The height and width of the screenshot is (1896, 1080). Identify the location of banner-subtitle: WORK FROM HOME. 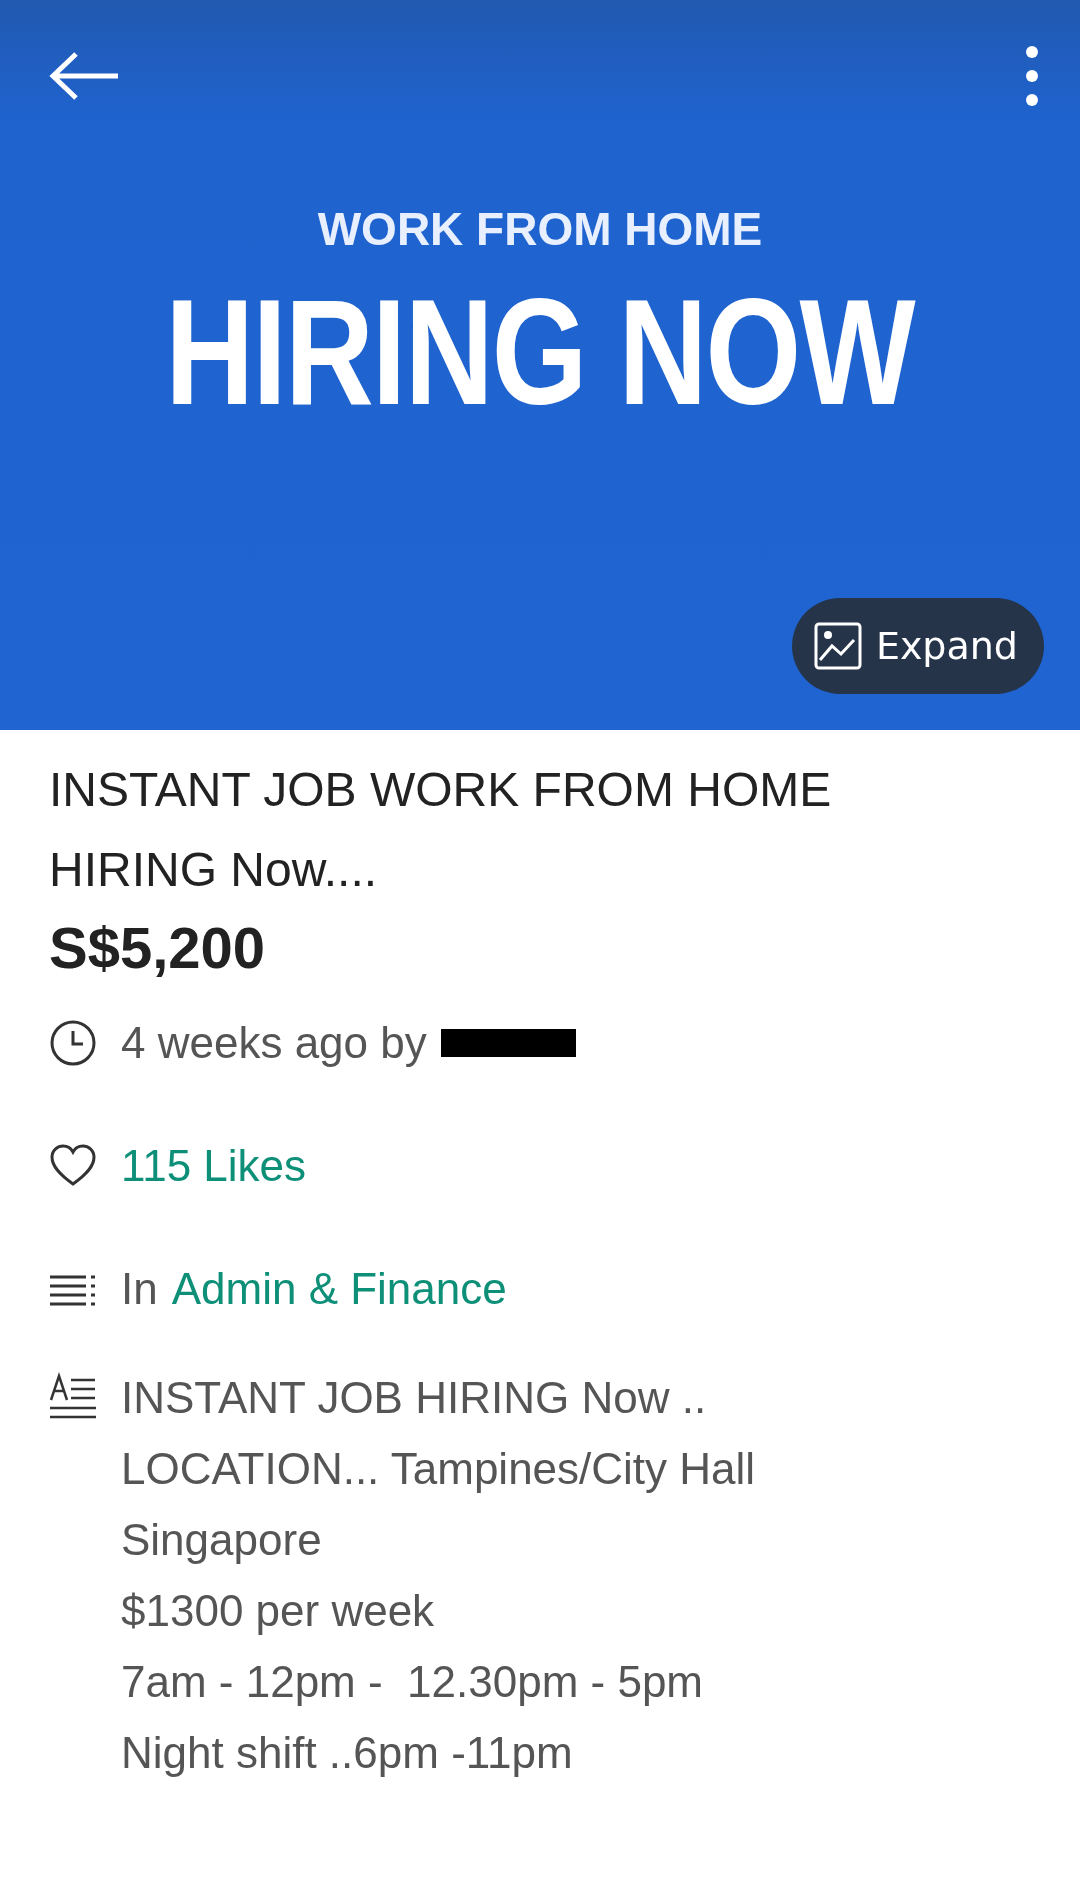
(540, 228).